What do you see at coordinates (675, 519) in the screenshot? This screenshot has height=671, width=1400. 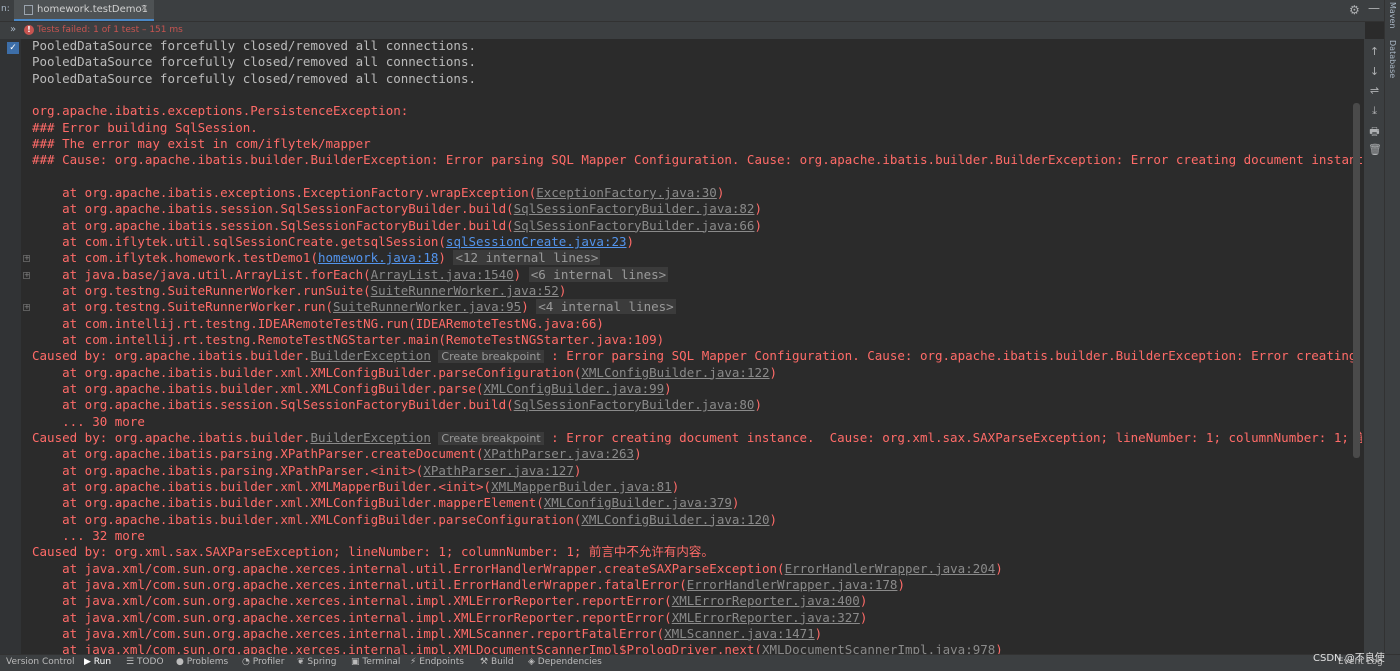 I see `source-link: XMLConfigBuilder.java:120` at bounding box center [675, 519].